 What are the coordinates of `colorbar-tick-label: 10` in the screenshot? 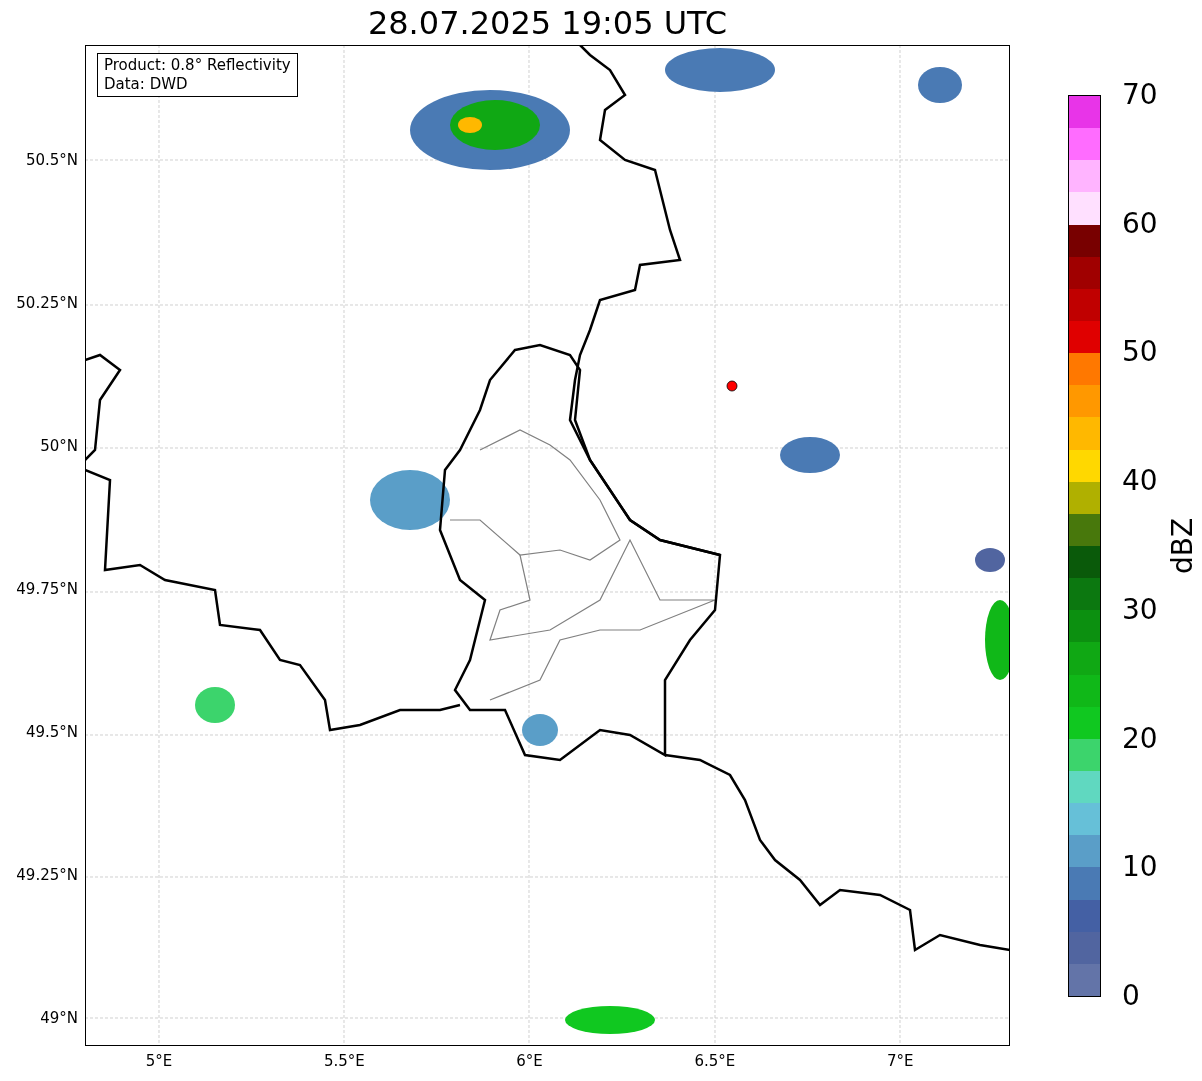 It's located at (1140, 867).